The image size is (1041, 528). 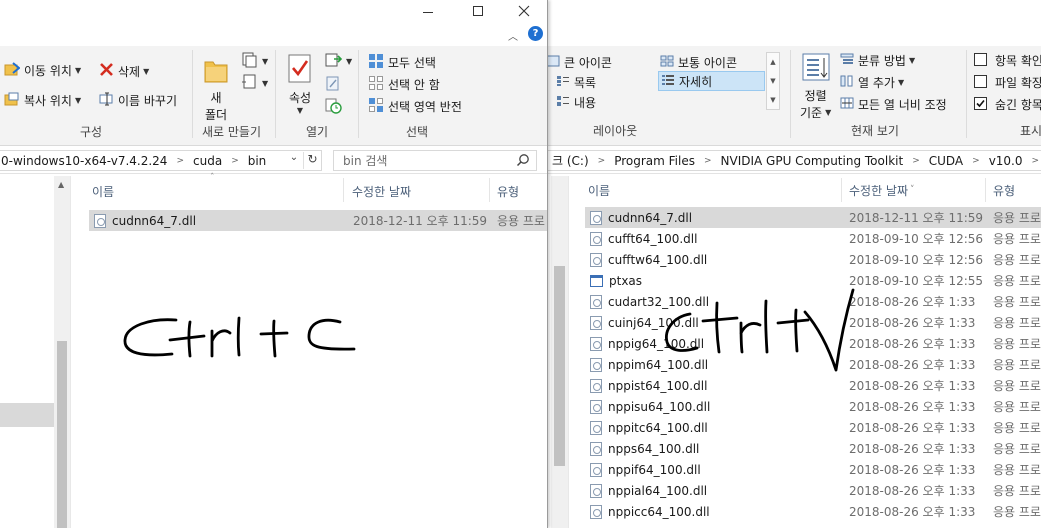 I want to click on file-row: cudart32_100.dll 2018-08-26 오후 1:33 응용 프로, so click(x=813, y=301).